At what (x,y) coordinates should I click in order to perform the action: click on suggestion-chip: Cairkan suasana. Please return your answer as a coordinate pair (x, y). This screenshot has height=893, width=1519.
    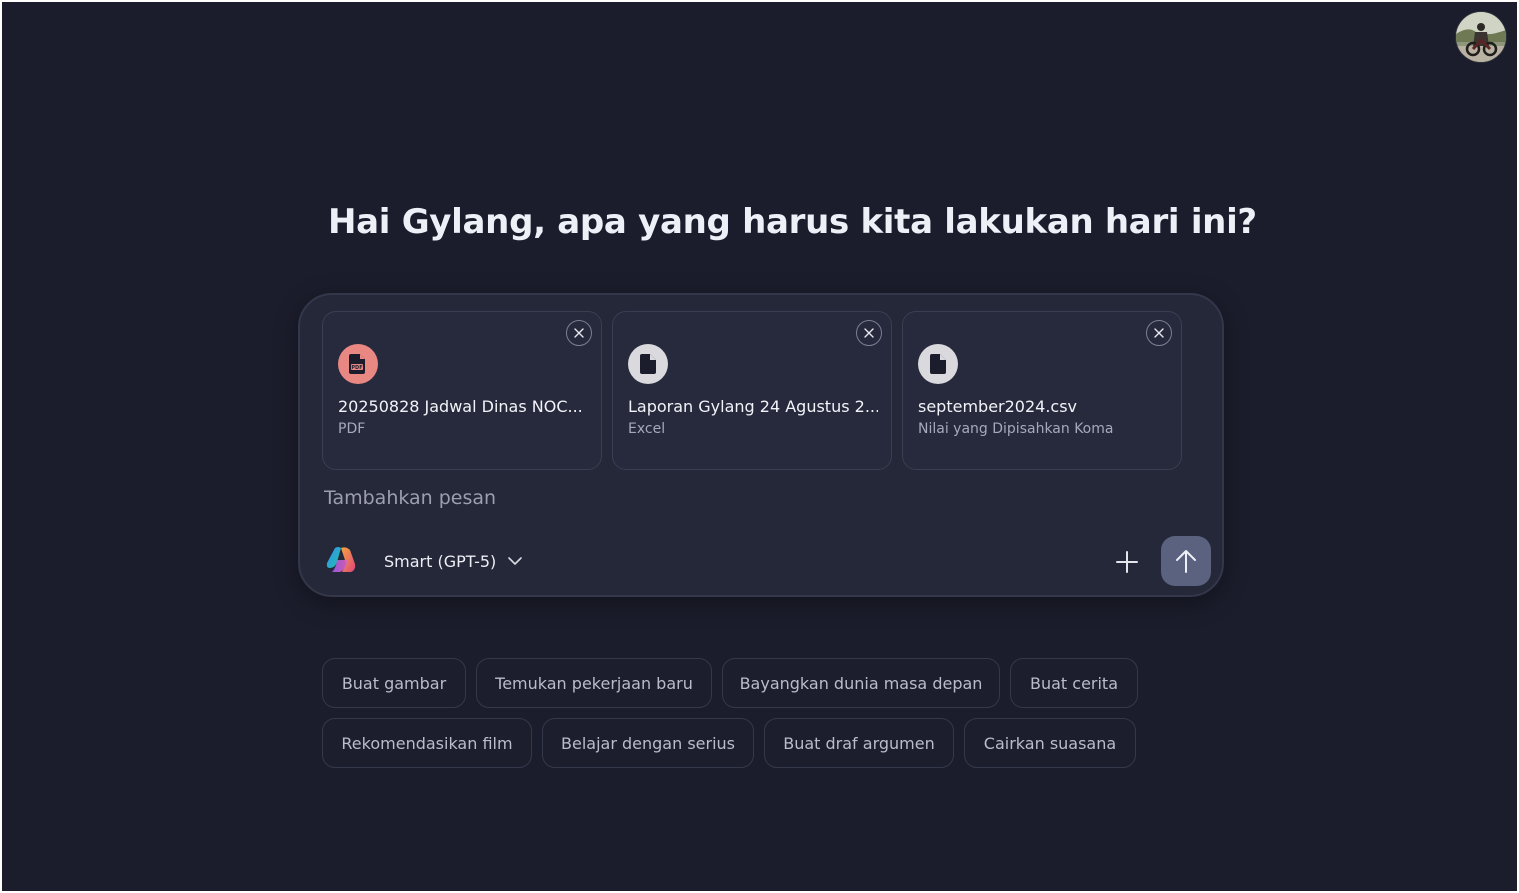
    Looking at the image, I should click on (1050, 743).